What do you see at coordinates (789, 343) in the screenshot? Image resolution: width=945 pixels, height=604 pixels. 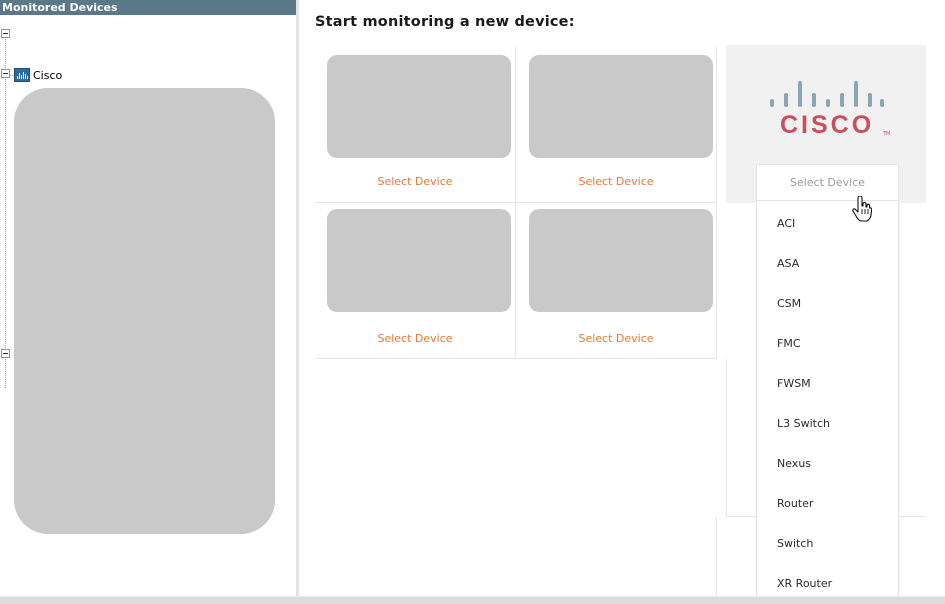 I see `menu-item-fmc: FMC` at bounding box center [789, 343].